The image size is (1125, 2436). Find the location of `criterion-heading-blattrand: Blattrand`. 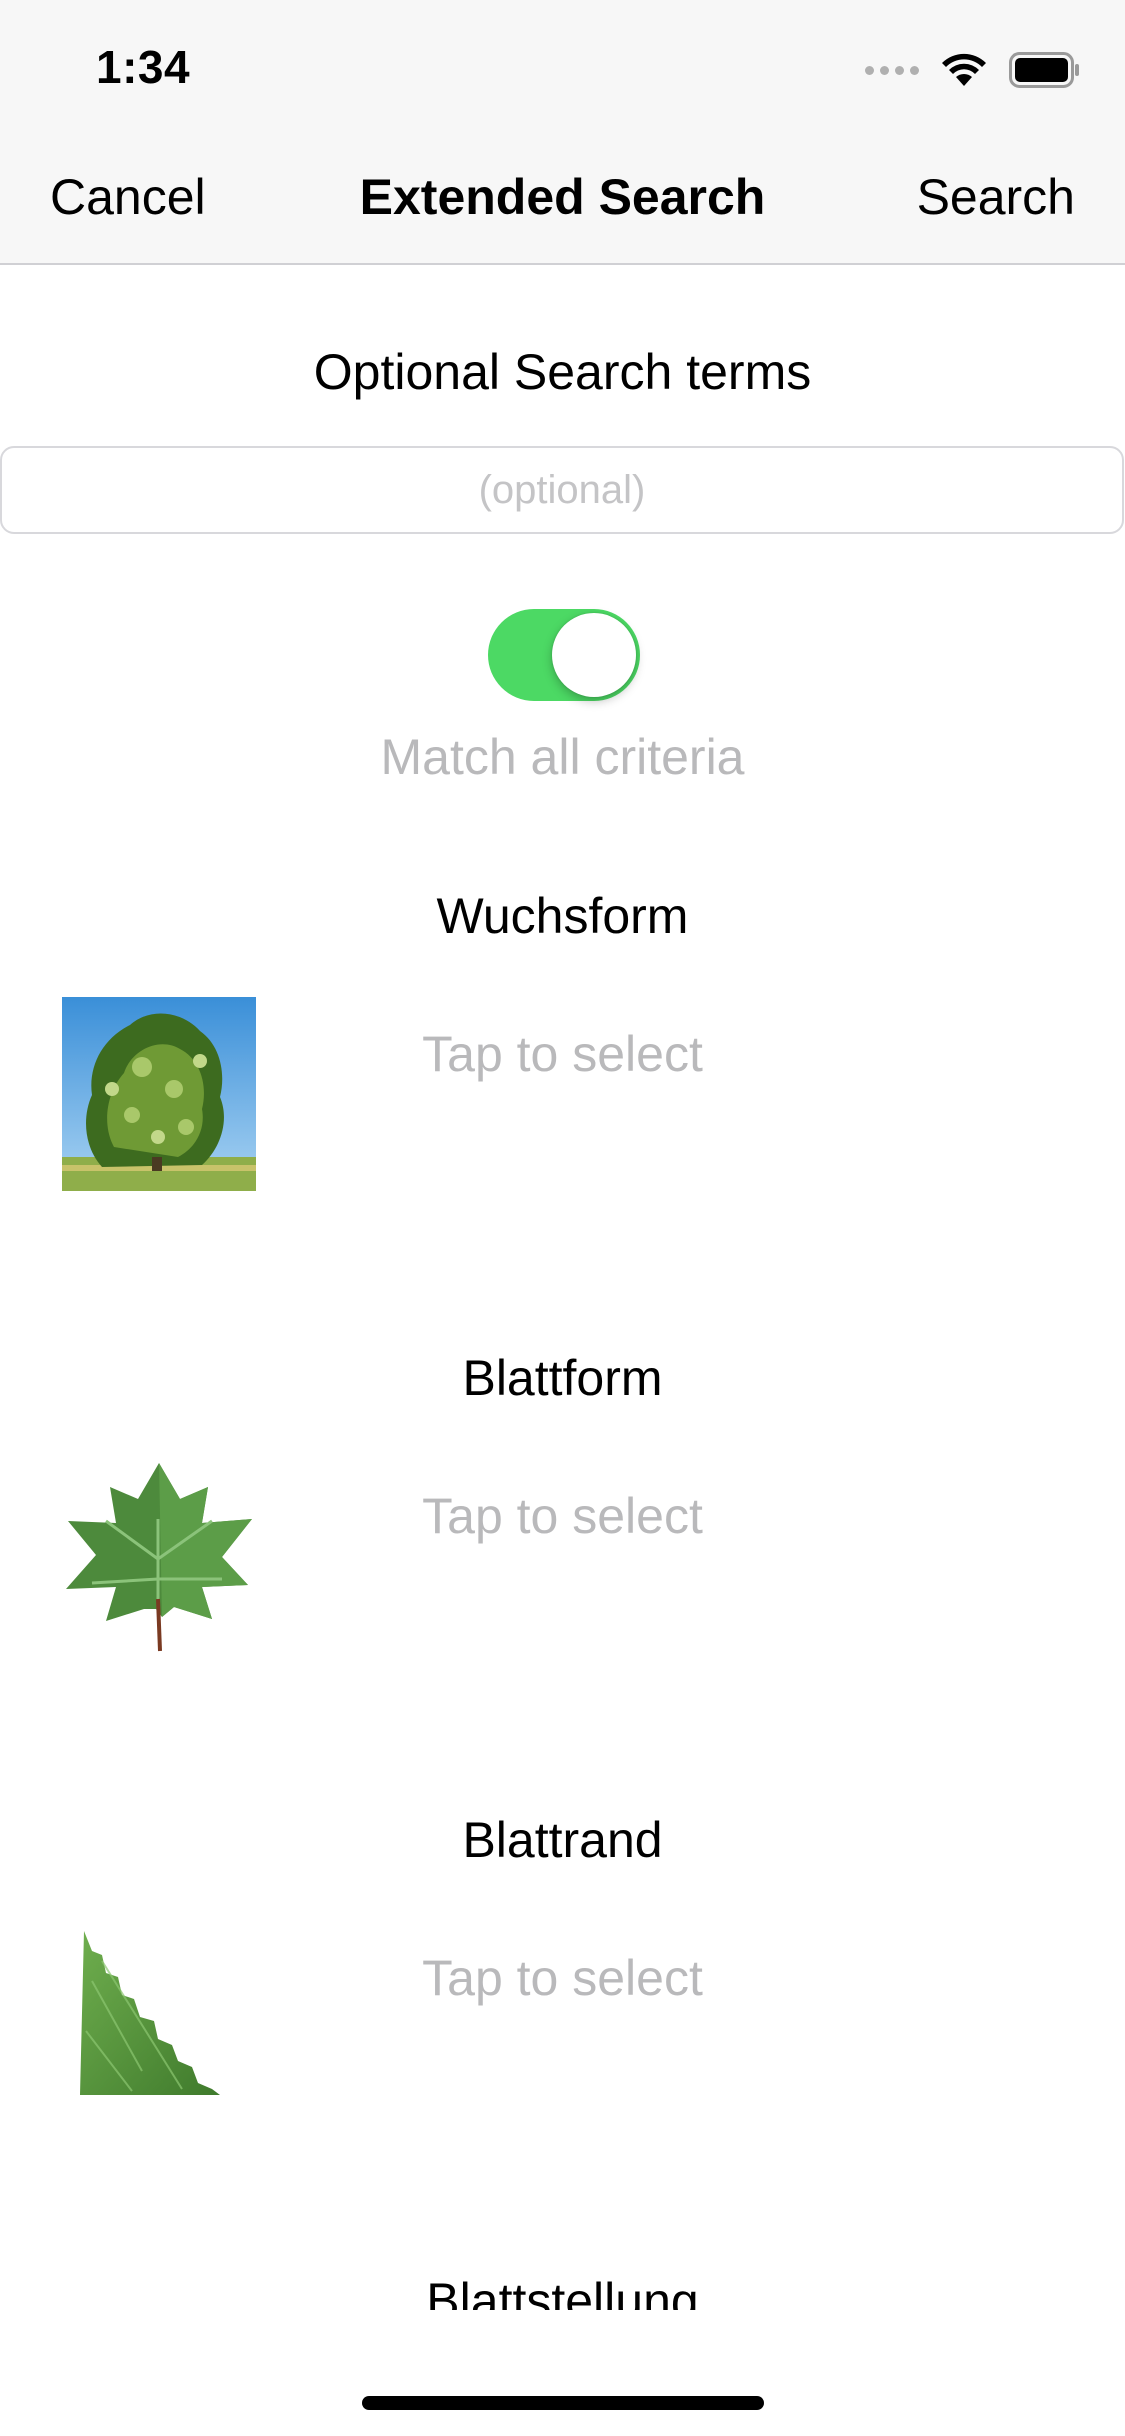

criterion-heading-blattrand: Blattrand is located at coordinates (562, 1840).